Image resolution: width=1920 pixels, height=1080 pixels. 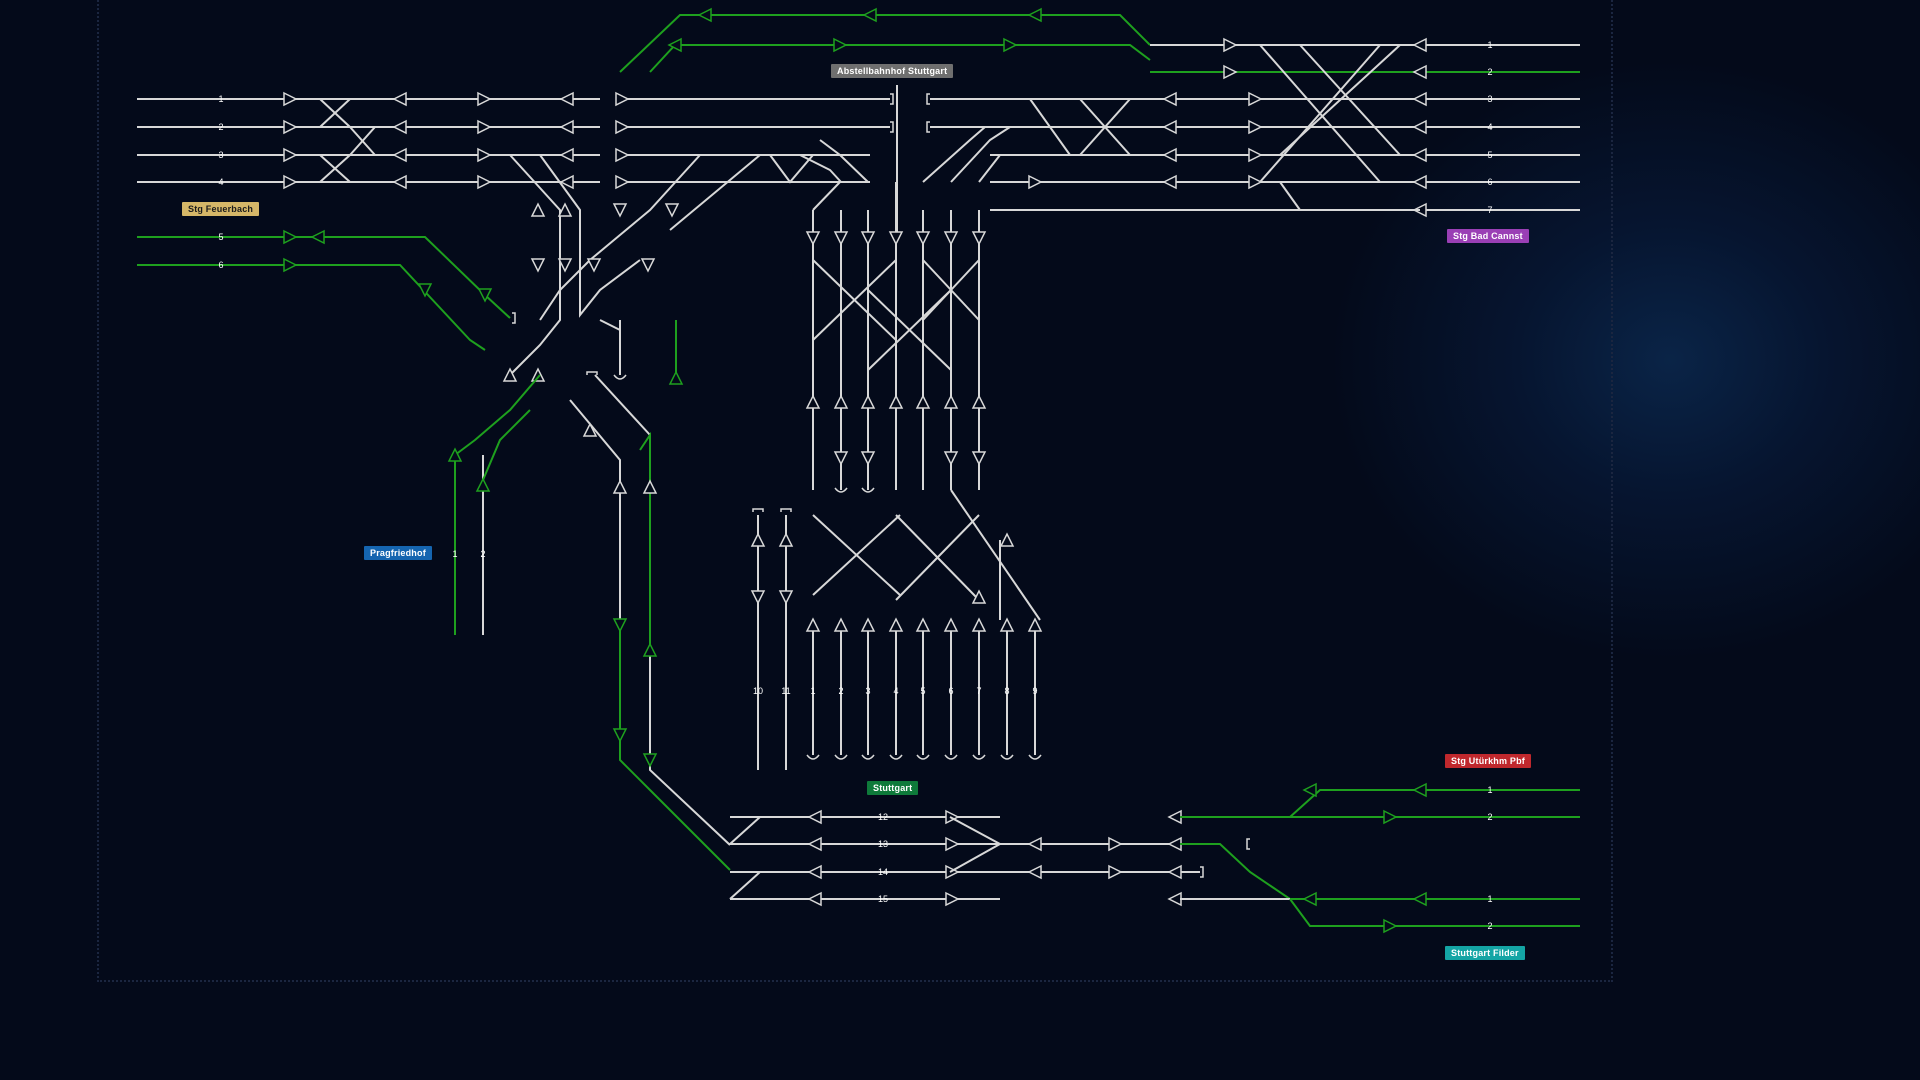 What do you see at coordinates (221, 209) in the screenshot?
I see `station-label-feuerbach: Stg Feuerbach` at bounding box center [221, 209].